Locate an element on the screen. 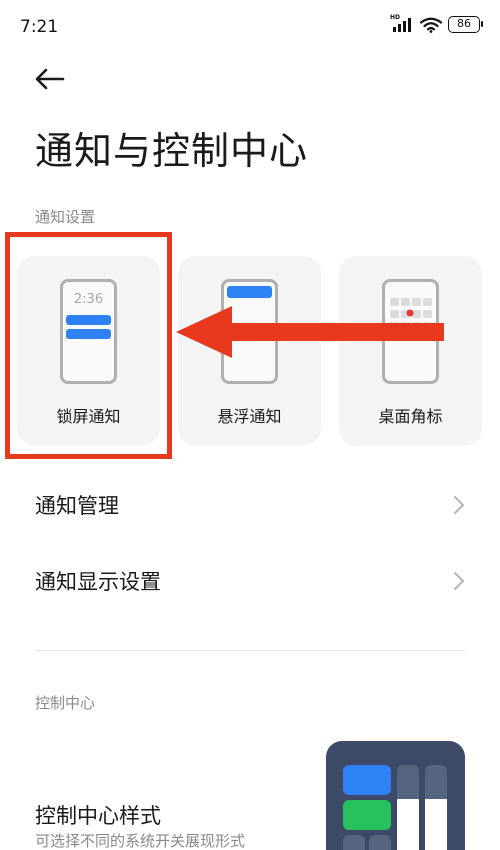 This screenshot has height=850, width=500. hd-label: HD is located at coordinates (395, 17).